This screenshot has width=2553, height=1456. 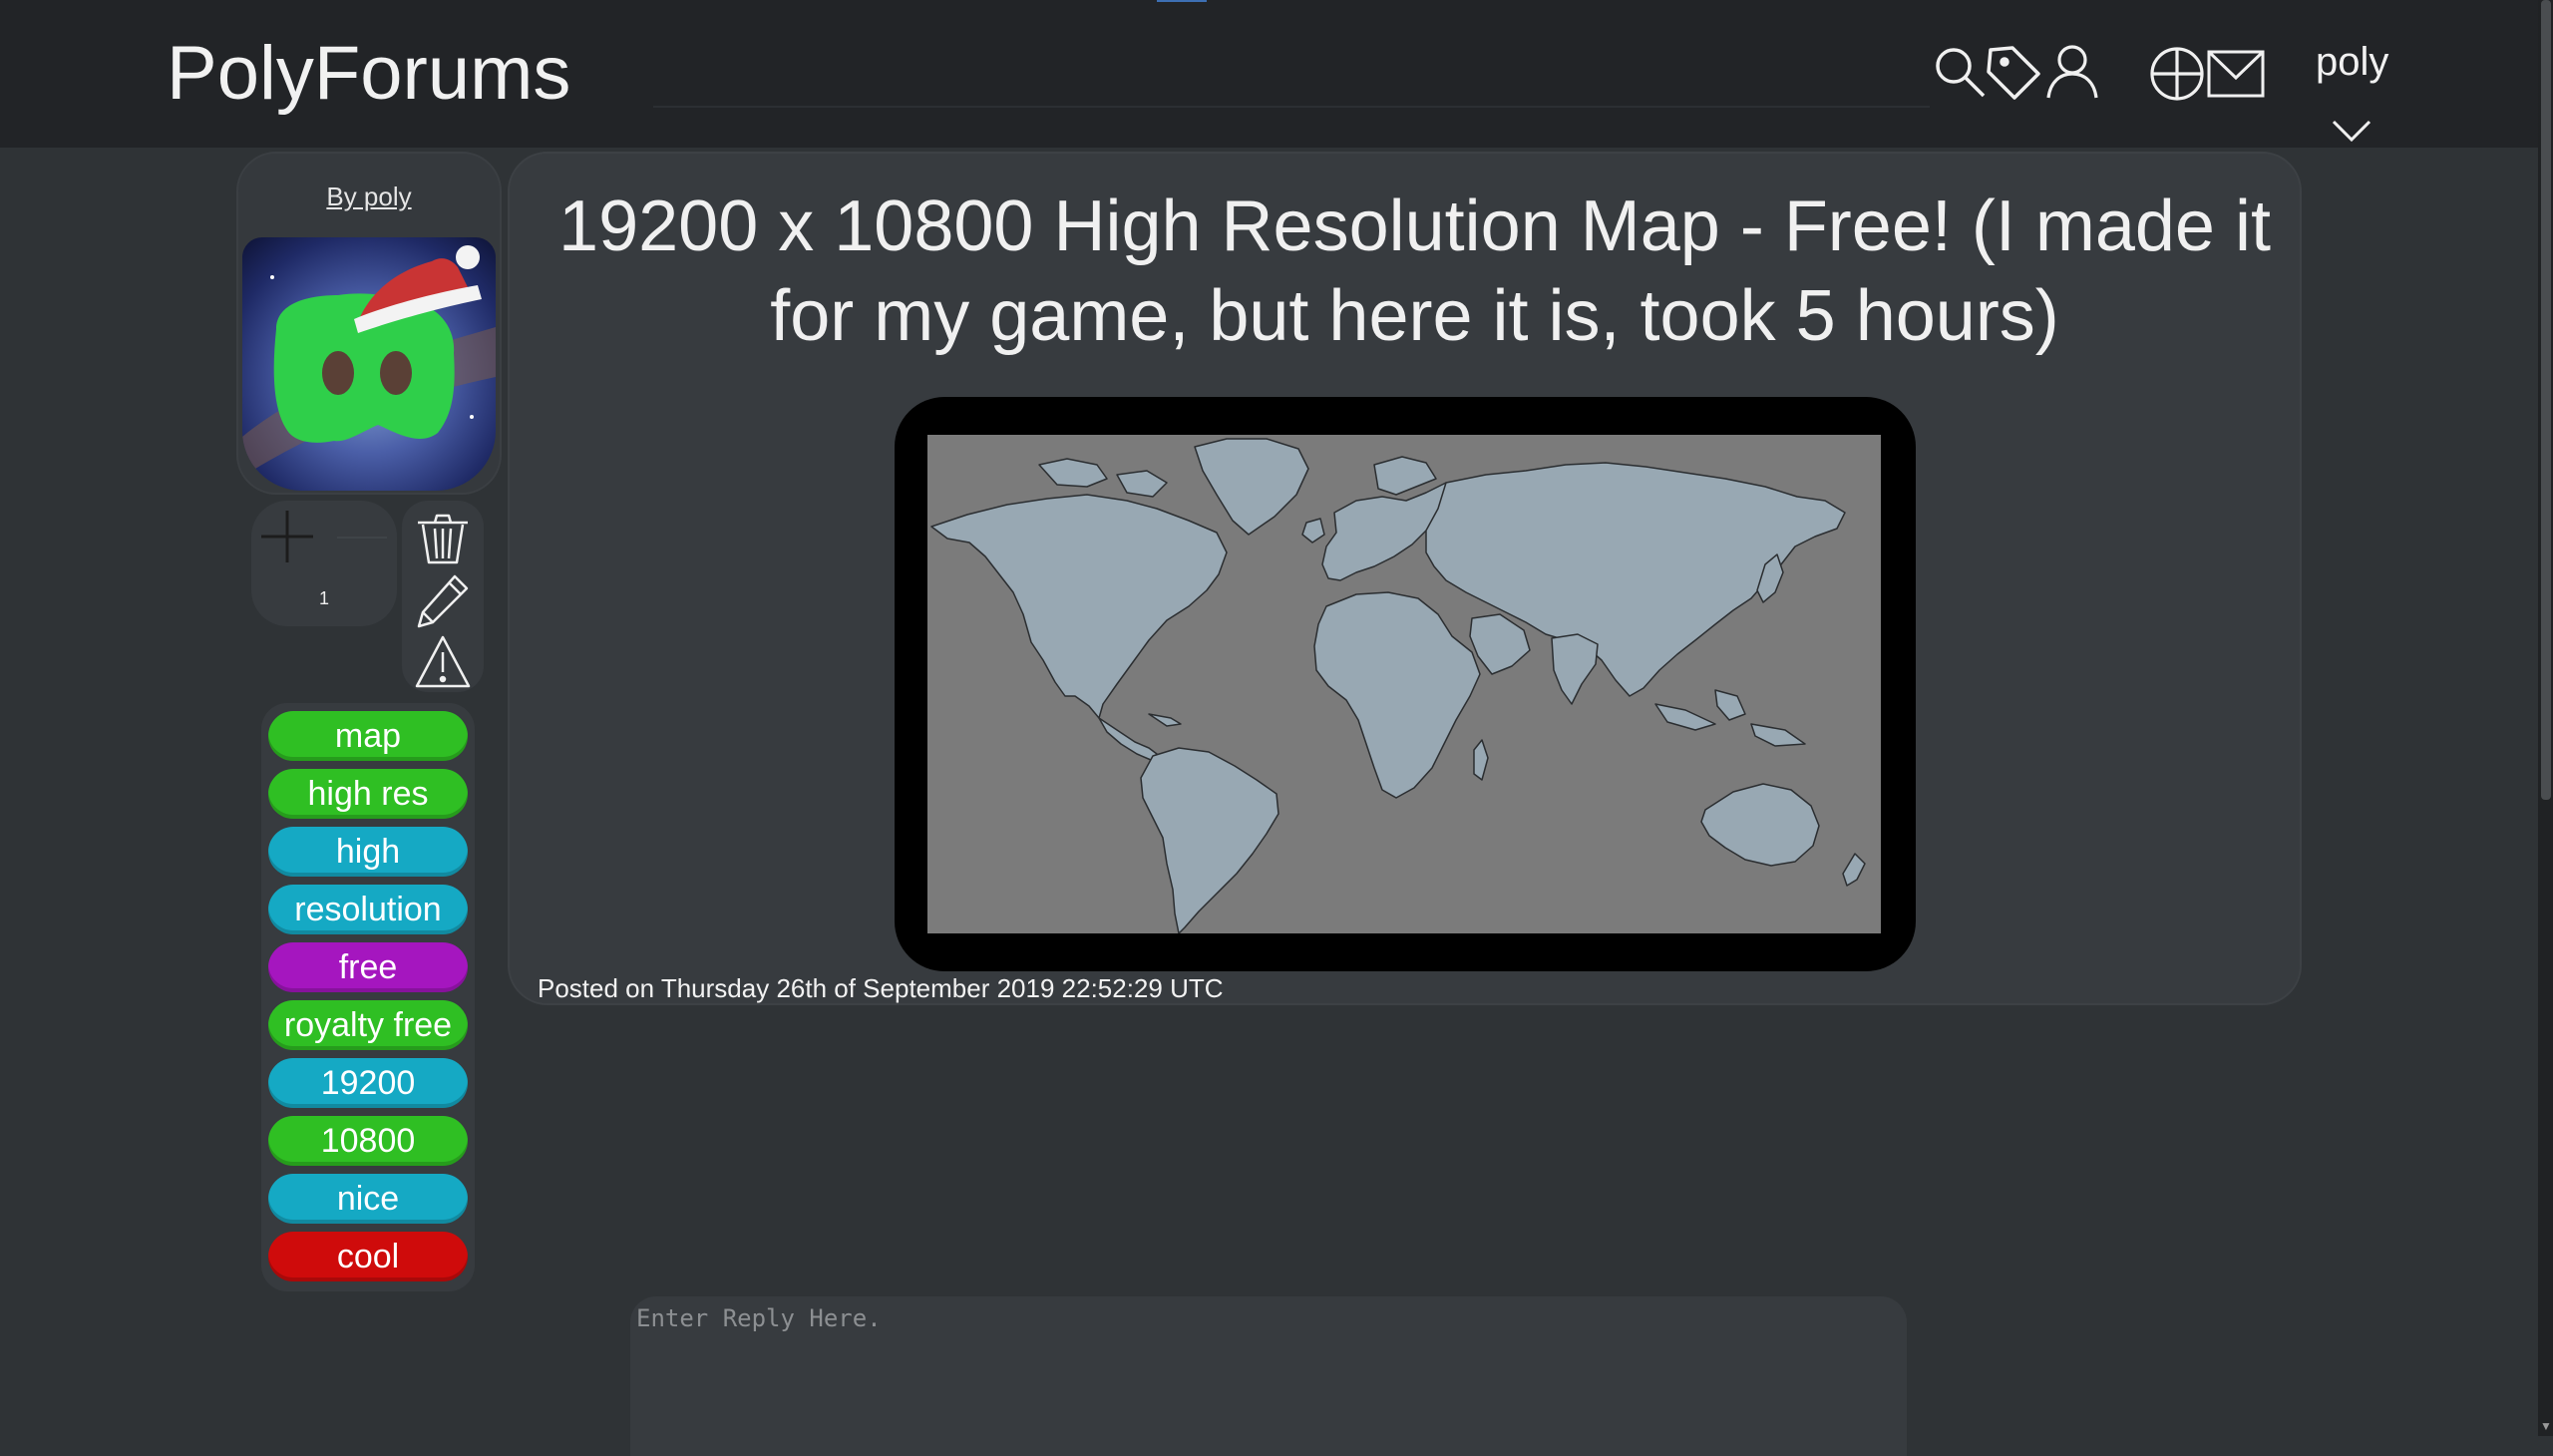 What do you see at coordinates (368, 909) in the screenshot?
I see `tag-resolution: resolution` at bounding box center [368, 909].